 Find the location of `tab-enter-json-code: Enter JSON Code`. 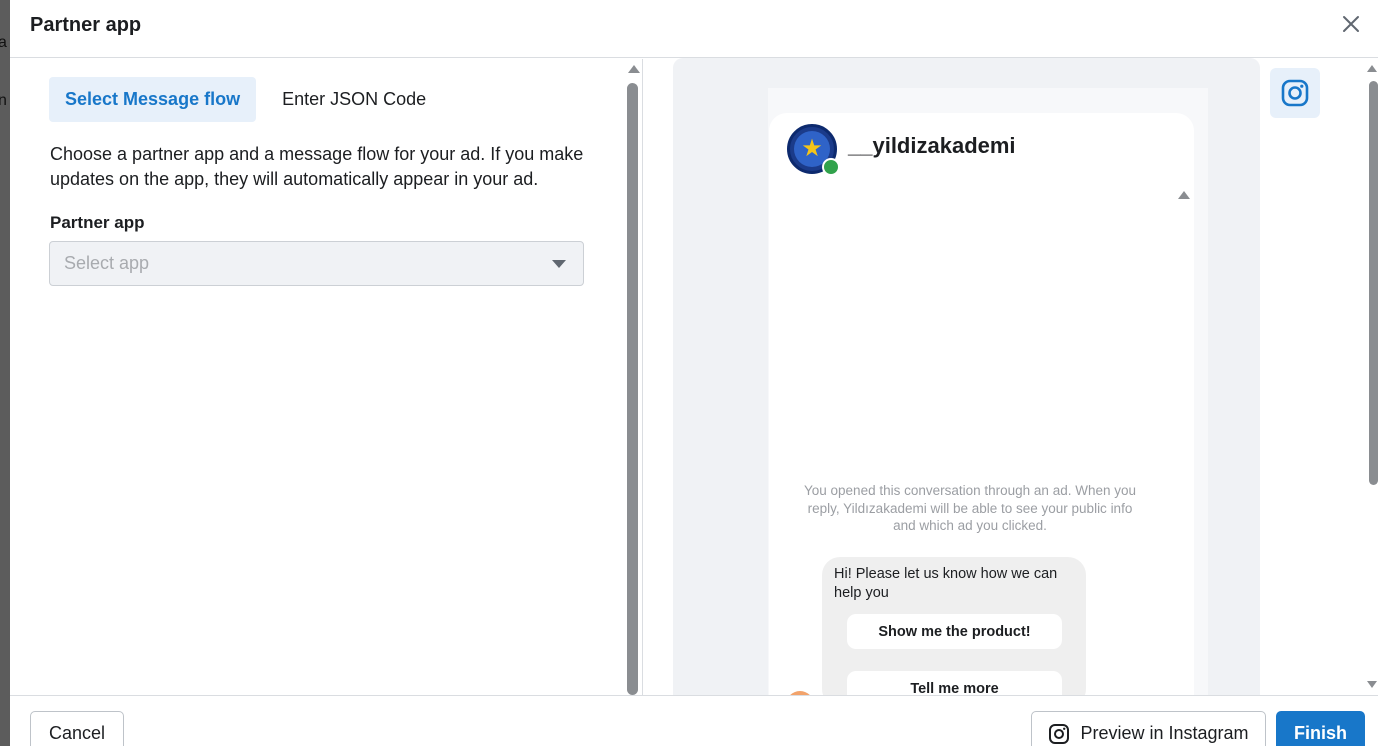

tab-enter-json-code: Enter JSON Code is located at coordinates (354, 99).